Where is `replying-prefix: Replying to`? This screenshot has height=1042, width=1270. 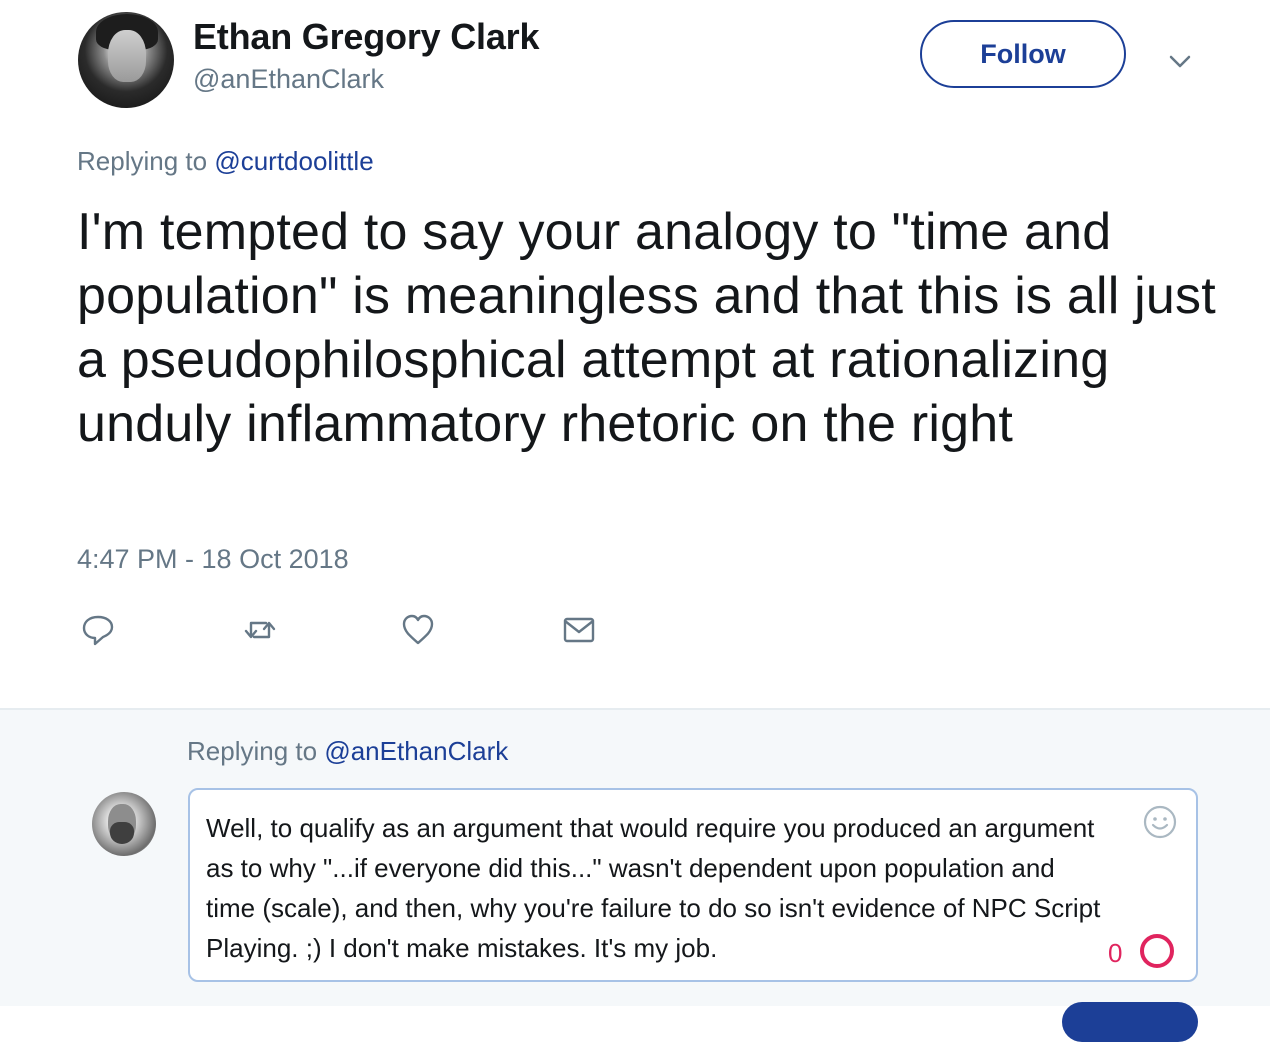 replying-prefix: Replying to is located at coordinates (146, 161).